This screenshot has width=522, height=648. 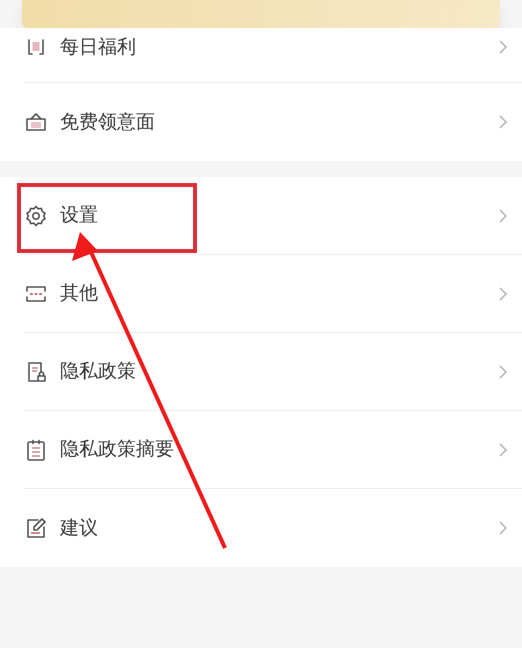 I want to click on menu-label: 隐私政策摘要, so click(x=117, y=449).